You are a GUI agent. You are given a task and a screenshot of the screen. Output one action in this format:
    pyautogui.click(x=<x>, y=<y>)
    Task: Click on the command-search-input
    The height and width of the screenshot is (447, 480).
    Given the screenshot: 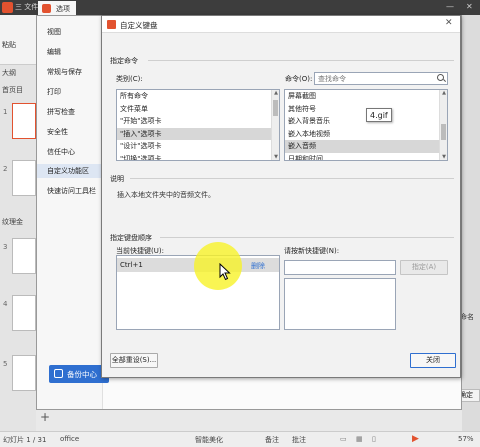 What is the action you would take?
    pyautogui.click(x=381, y=78)
    